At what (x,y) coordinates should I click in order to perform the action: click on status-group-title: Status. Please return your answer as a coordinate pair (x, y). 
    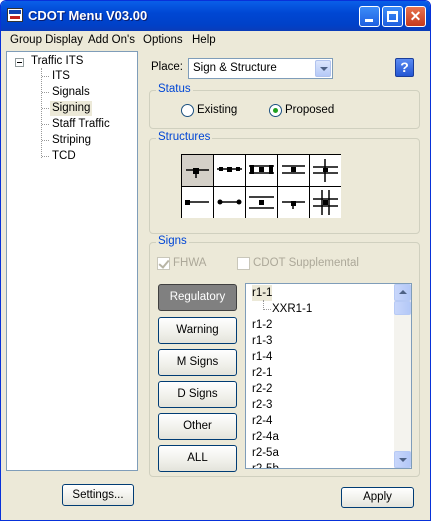
    Looking at the image, I should click on (174, 89).